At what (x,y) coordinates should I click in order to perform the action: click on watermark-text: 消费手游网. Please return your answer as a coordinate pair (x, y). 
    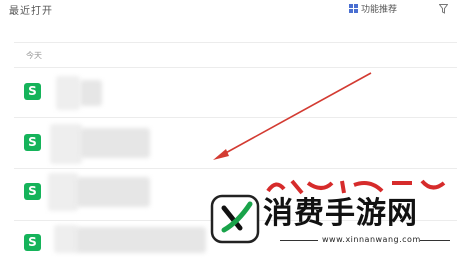
    Looking at the image, I should click on (340, 213).